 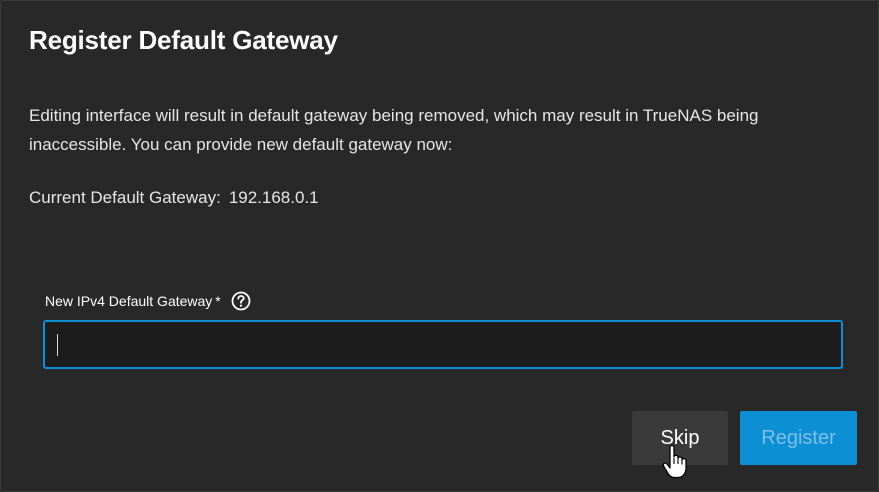 I want to click on dialog-title: Register Default Gateway, so click(x=183, y=40).